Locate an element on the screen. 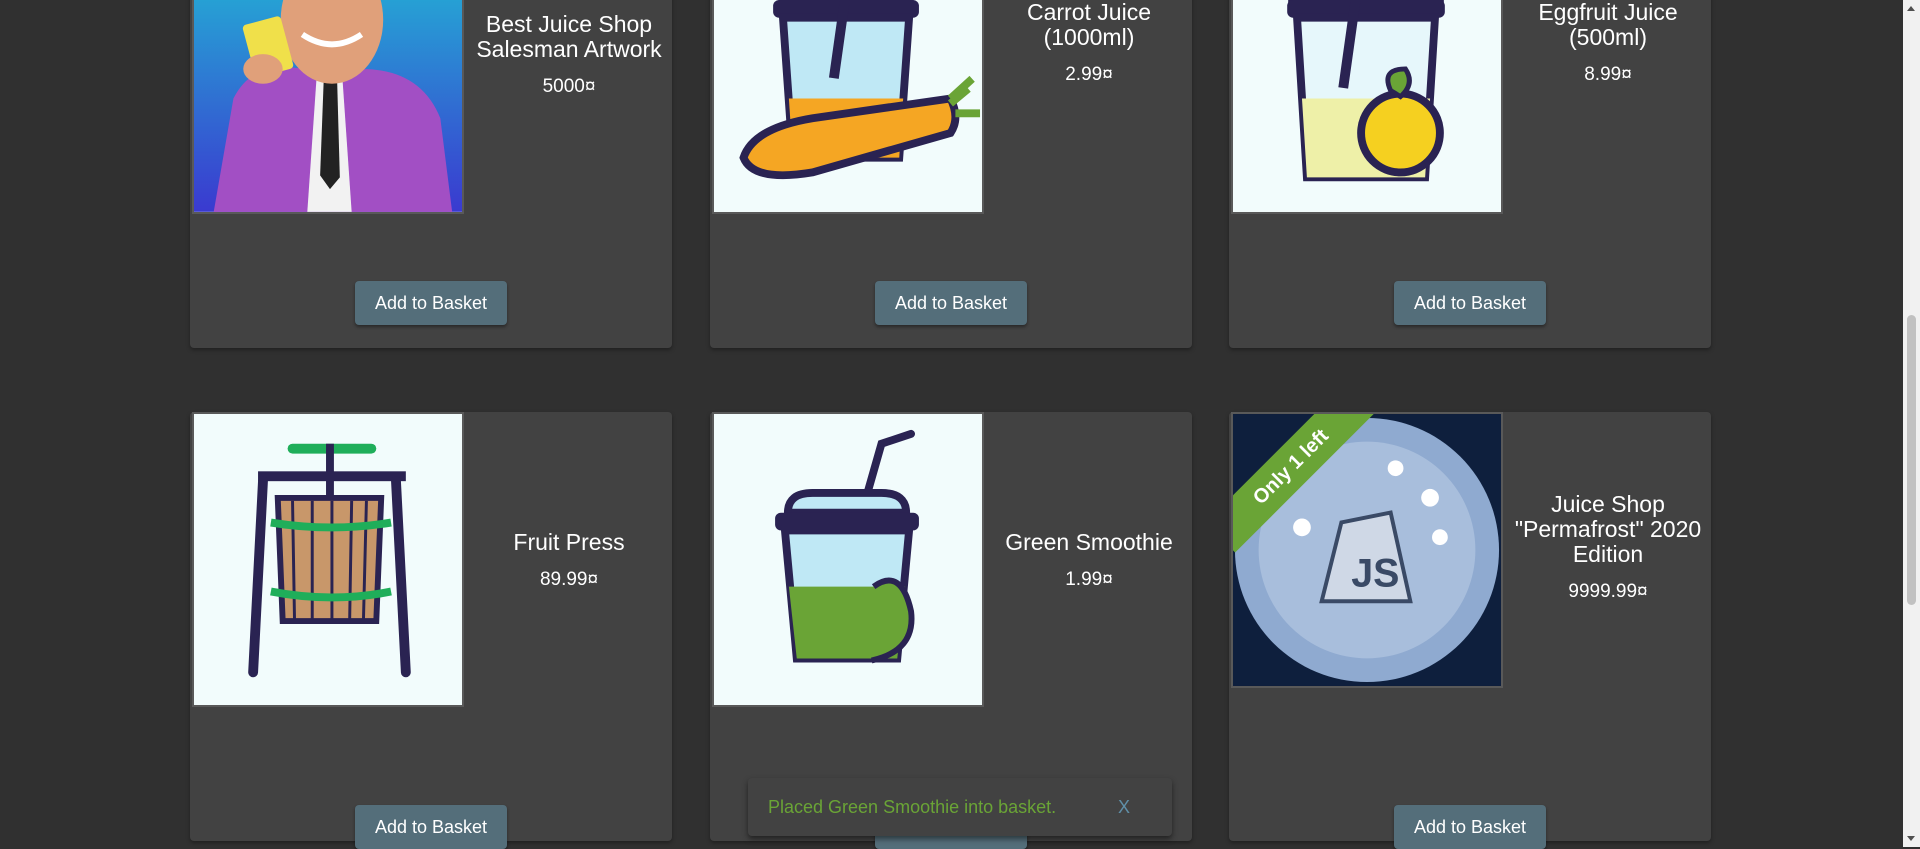  svg-text: JS is located at coordinates (1375, 573).